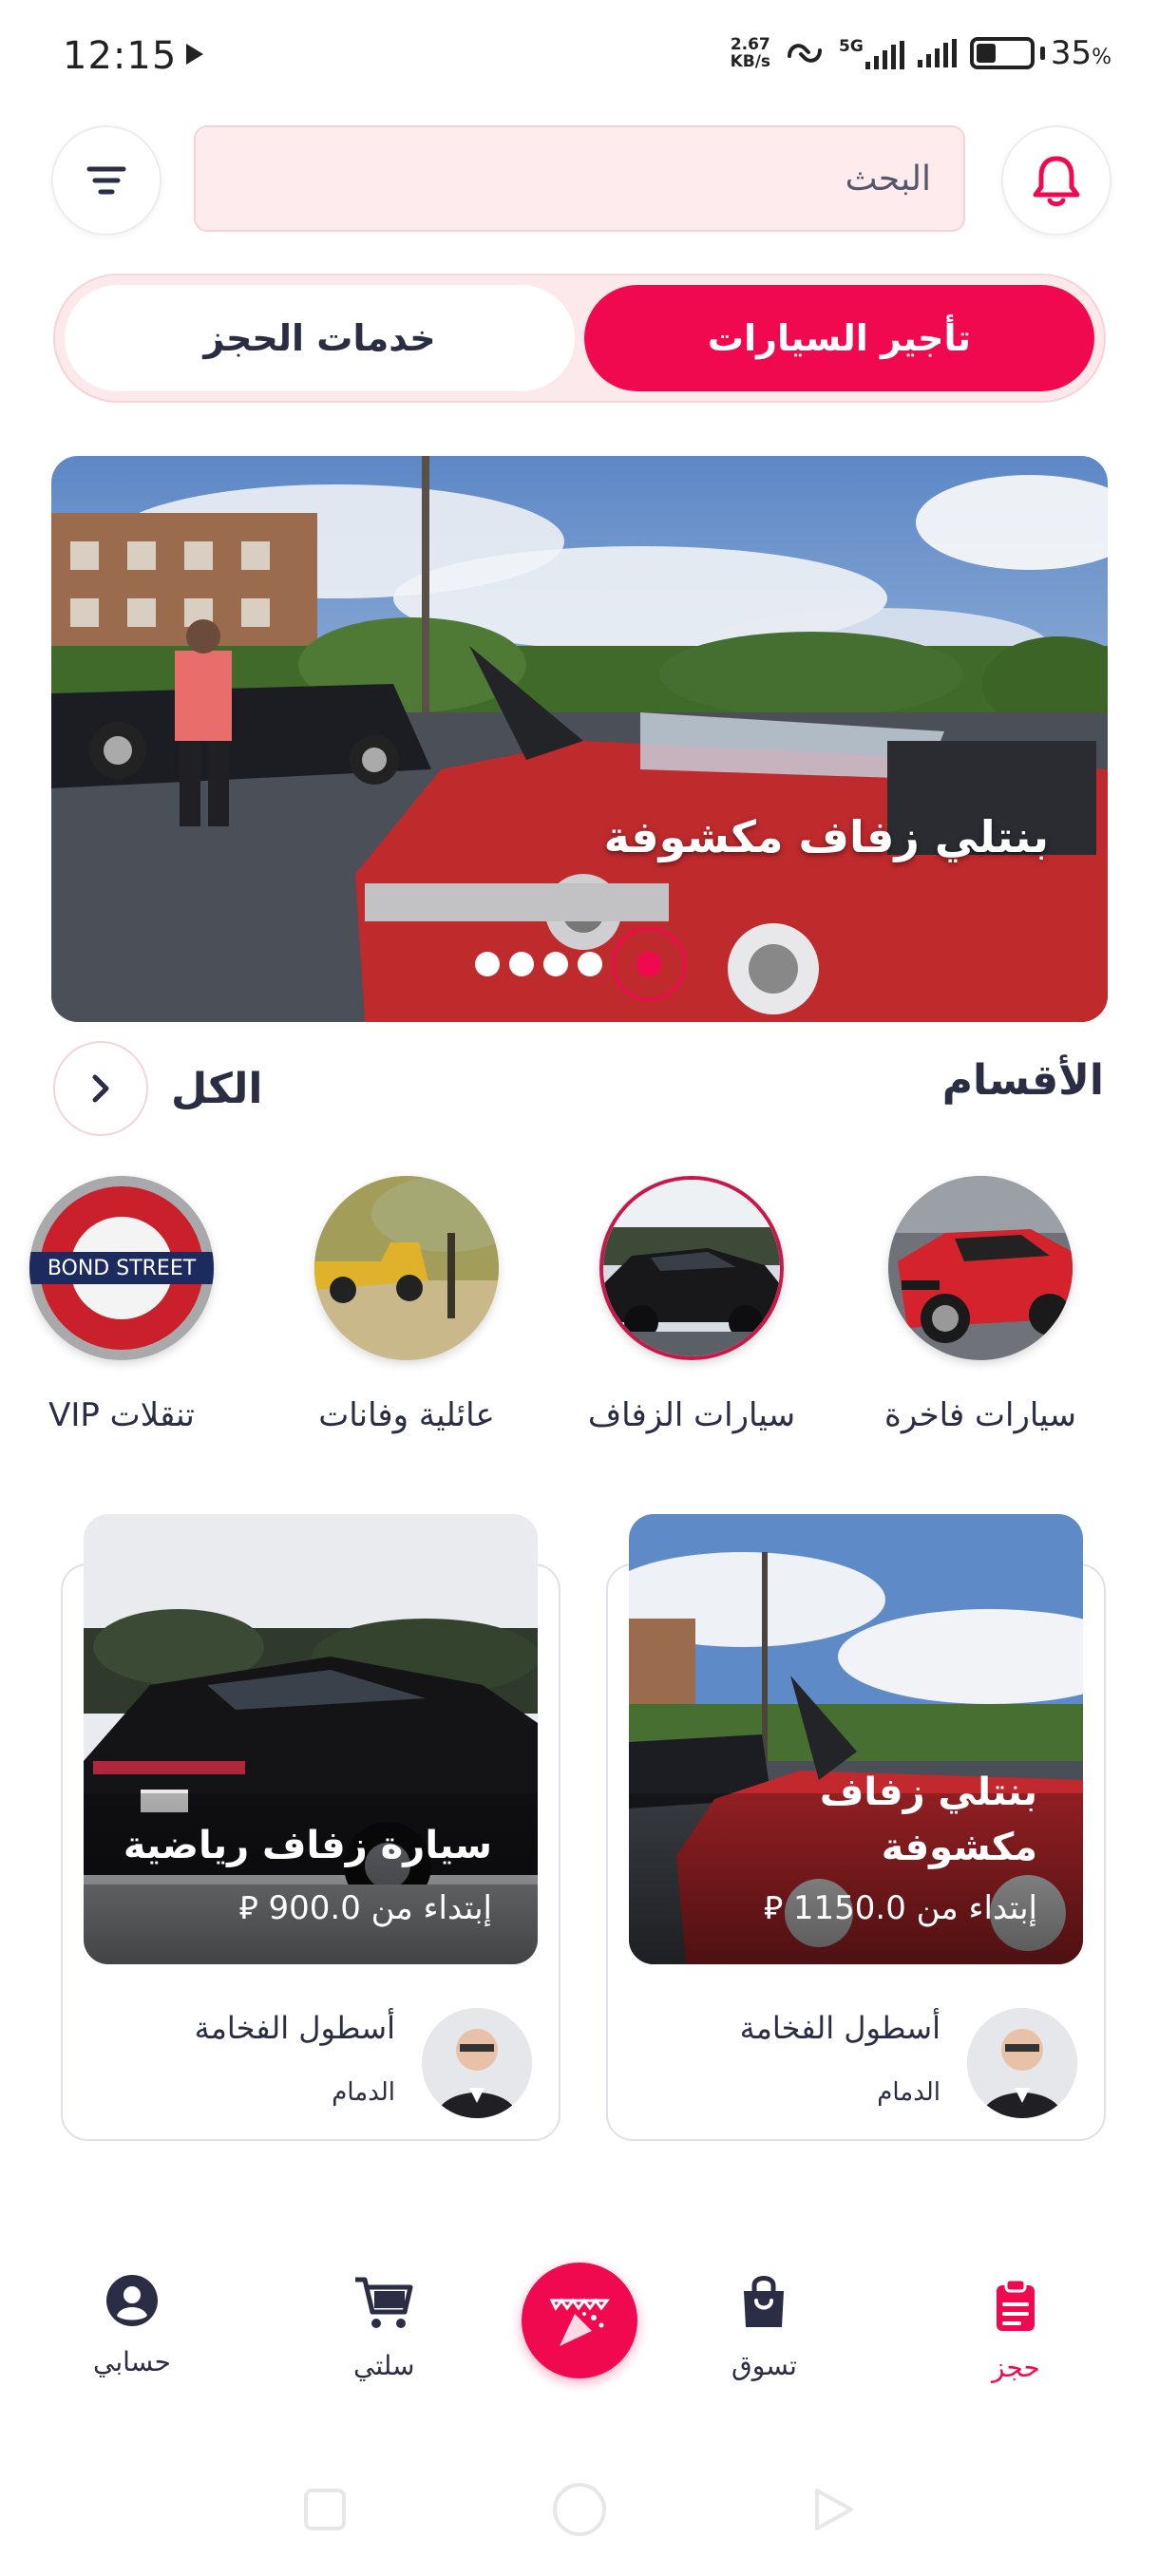 The height and width of the screenshot is (2576, 1159). I want to click on back-icon, so click(834, 2509).